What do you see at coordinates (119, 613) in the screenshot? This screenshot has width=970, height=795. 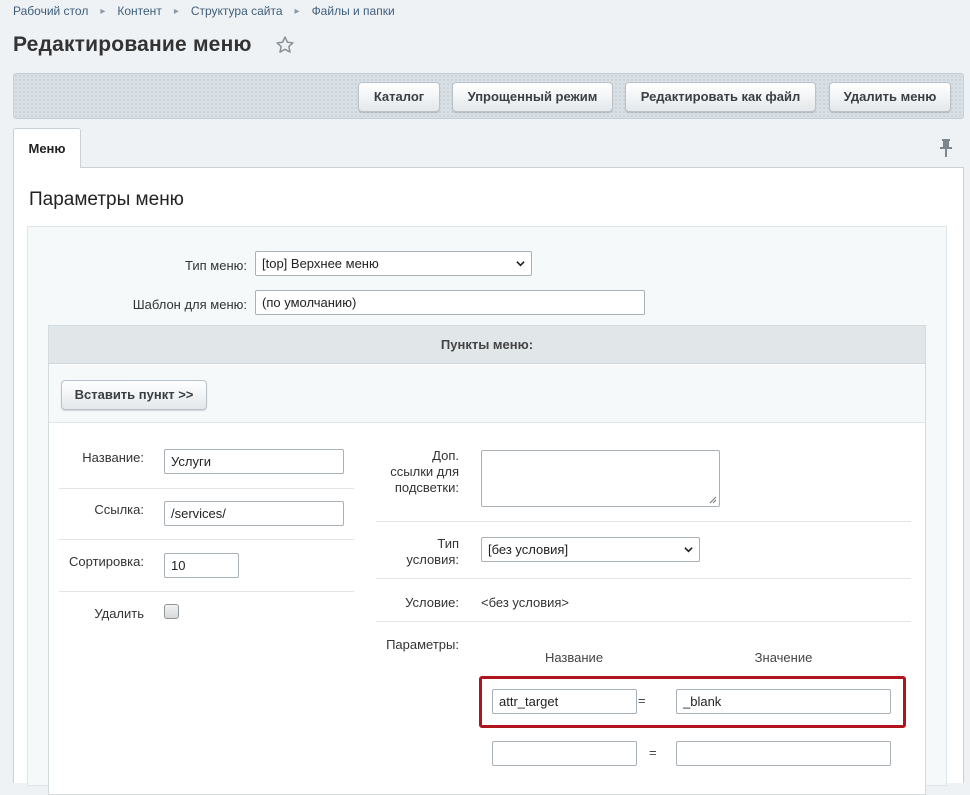 I see `item-delete-label: Удалить` at bounding box center [119, 613].